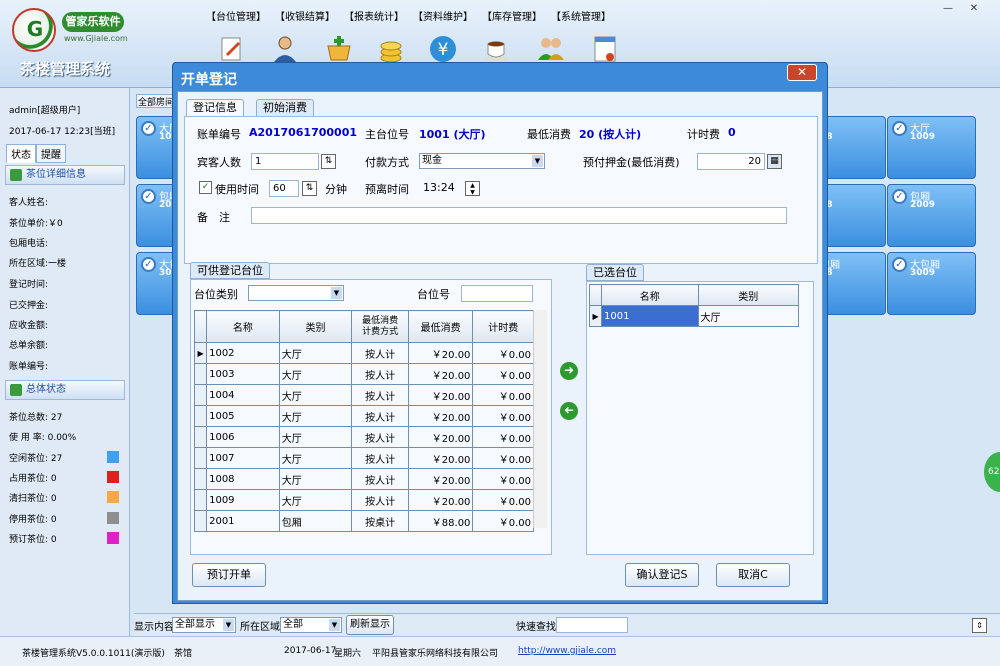  Describe the element at coordinates (931, 283) in the screenshot. I see `seat-card: ✓ 大包厢 3009` at that location.